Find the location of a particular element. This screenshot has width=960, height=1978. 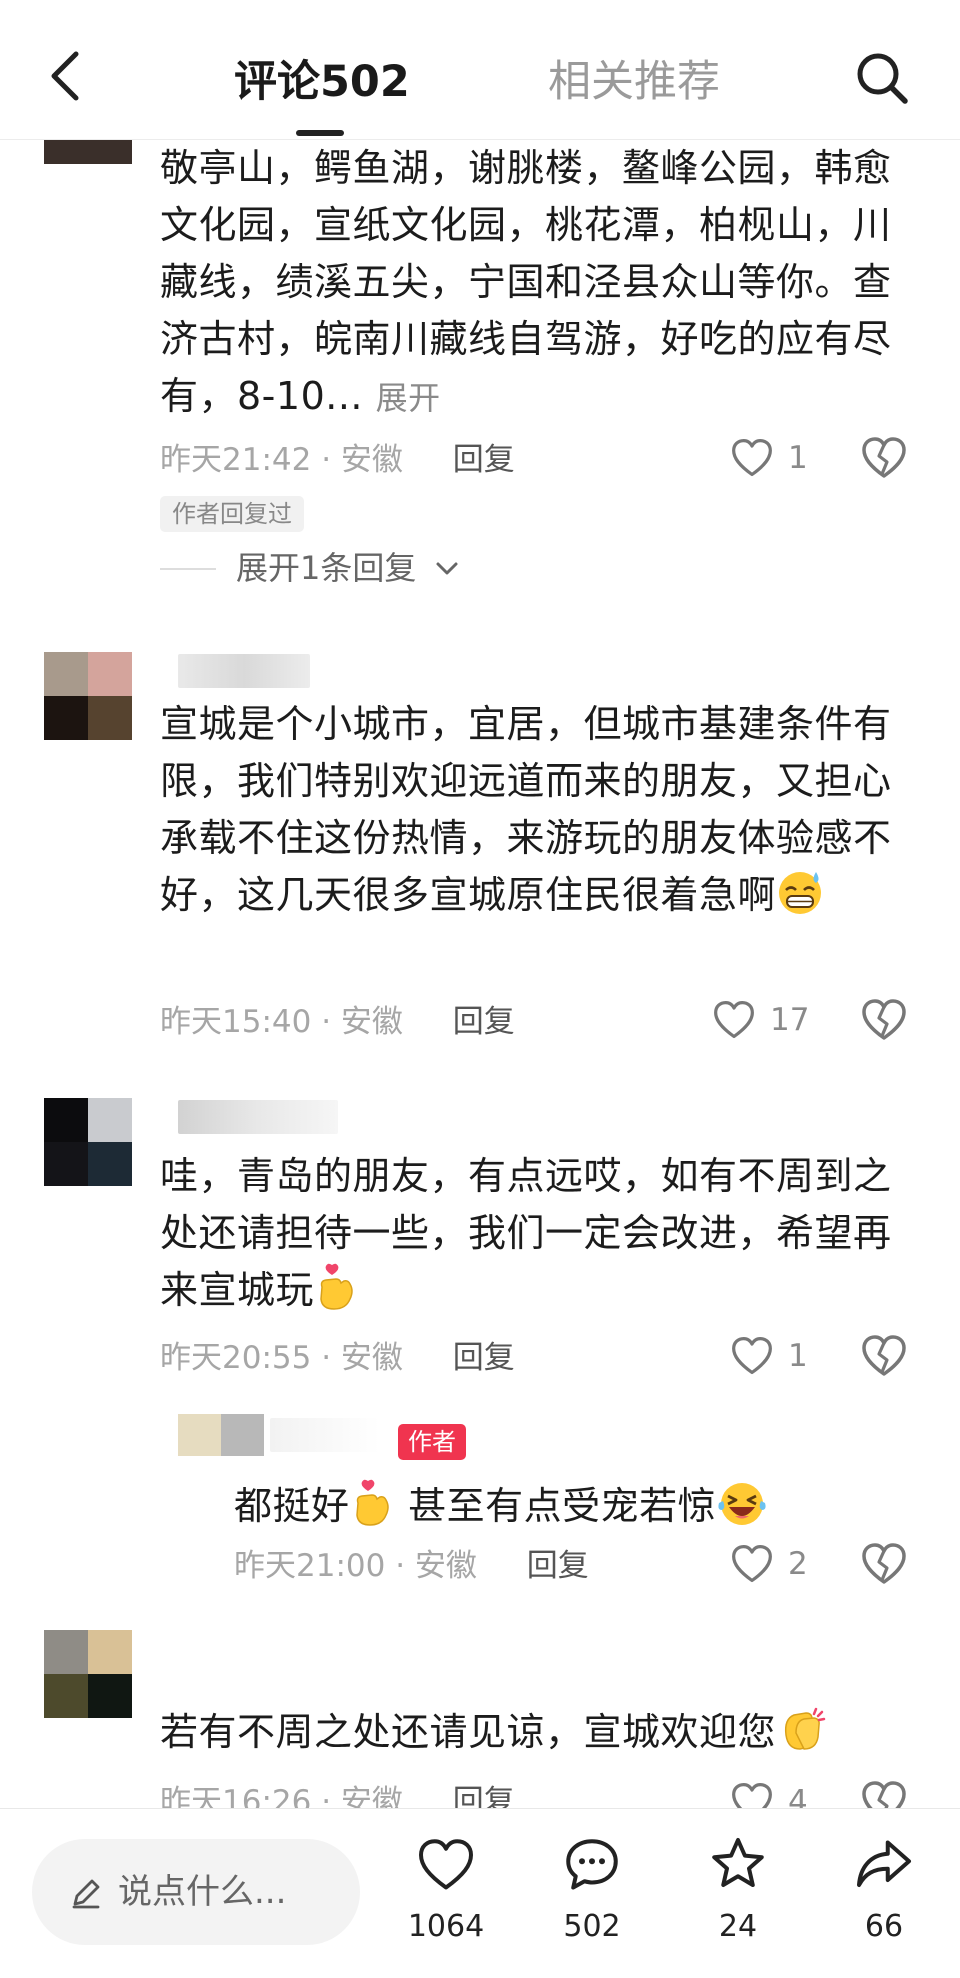

like-post-button: 1064 is located at coordinates (446, 1895).